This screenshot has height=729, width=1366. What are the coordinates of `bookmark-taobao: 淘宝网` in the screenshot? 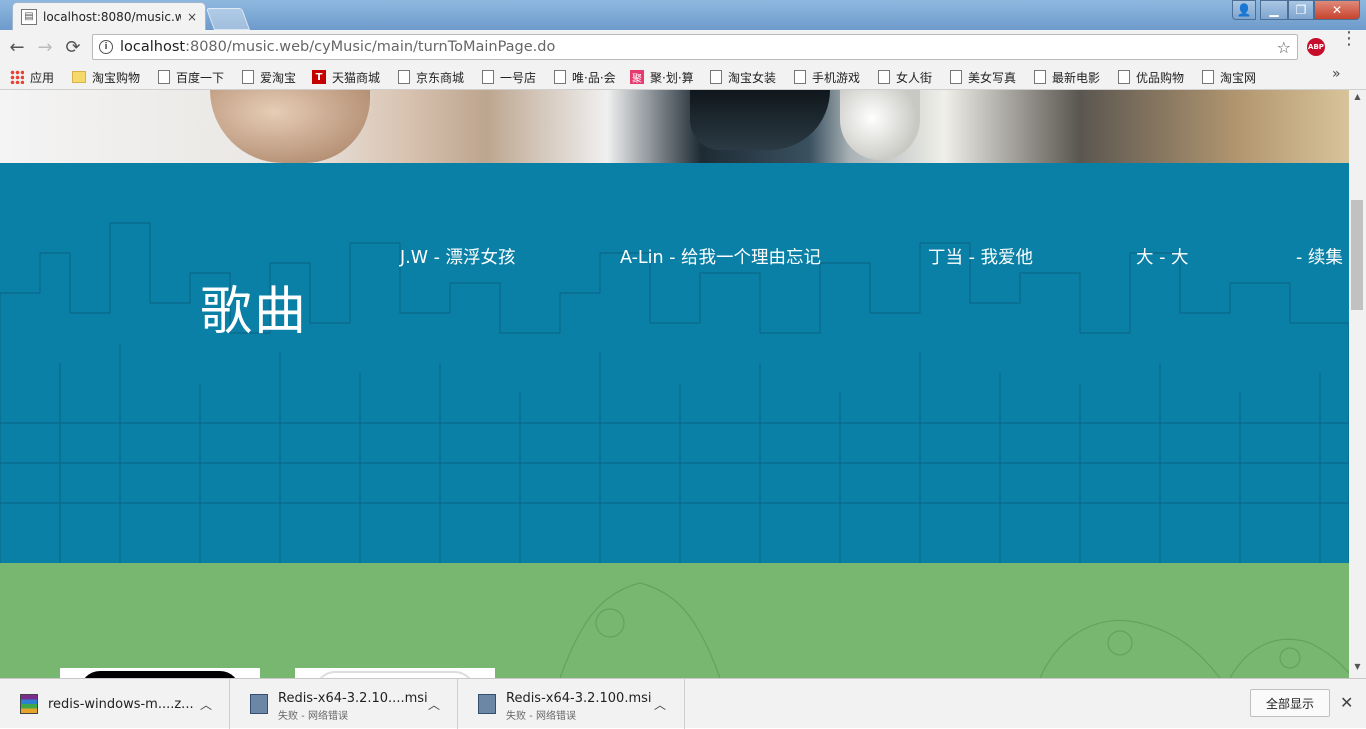 It's located at (1229, 77).